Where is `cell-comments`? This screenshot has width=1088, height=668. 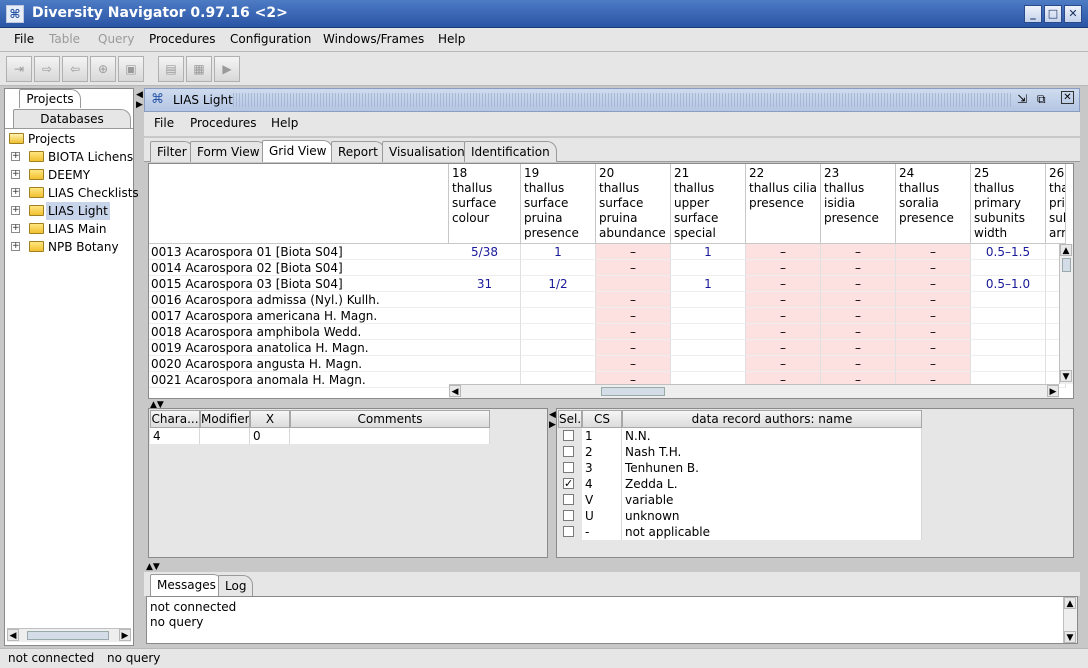 cell-comments is located at coordinates (390, 436).